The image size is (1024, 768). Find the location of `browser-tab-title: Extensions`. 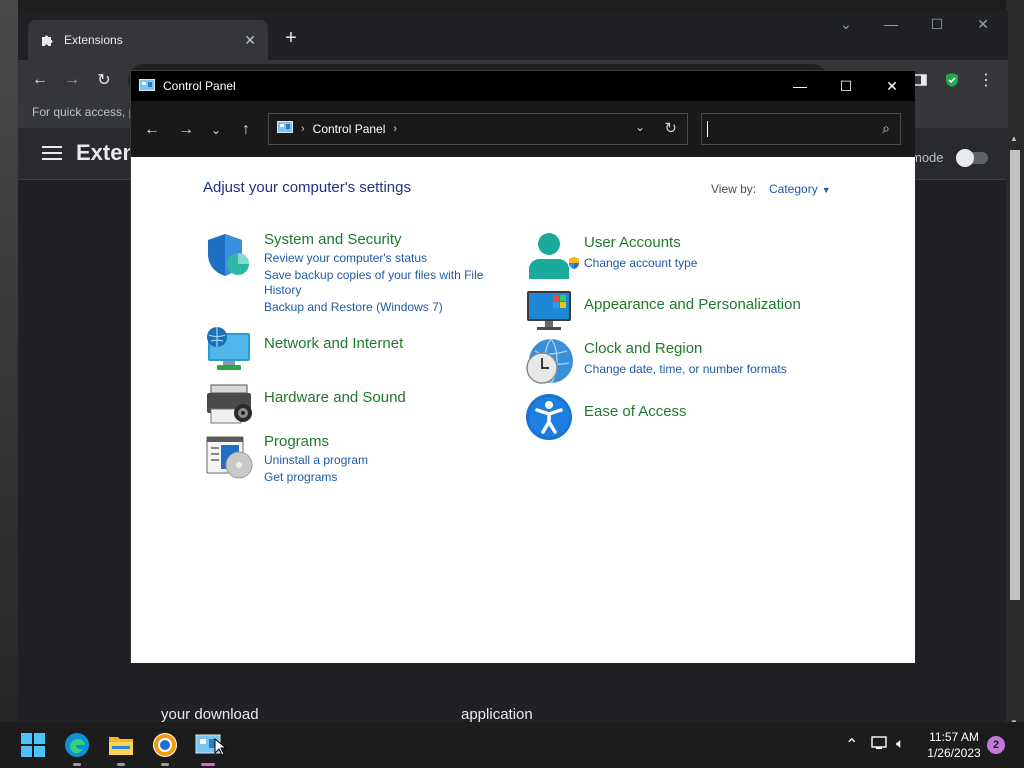

browser-tab-title: Extensions is located at coordinates (93, 40).